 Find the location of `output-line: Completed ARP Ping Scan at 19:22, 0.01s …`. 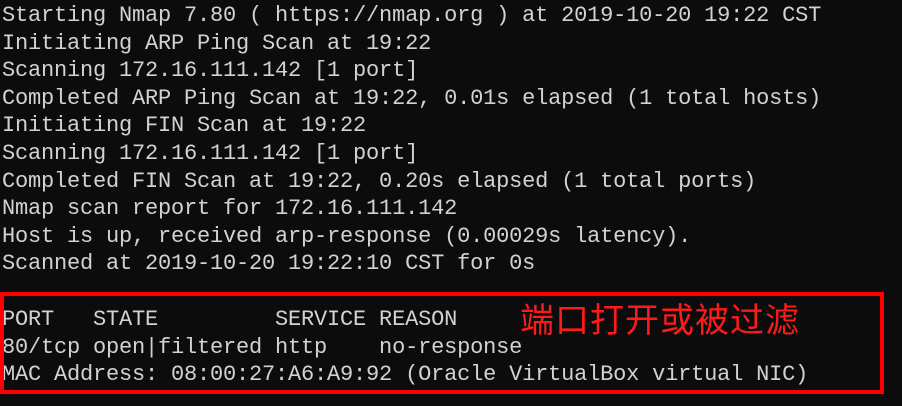

output-line: Completed ARP Ping Scan at 19:22, 0.01s … is located at coordinates (412, 98).